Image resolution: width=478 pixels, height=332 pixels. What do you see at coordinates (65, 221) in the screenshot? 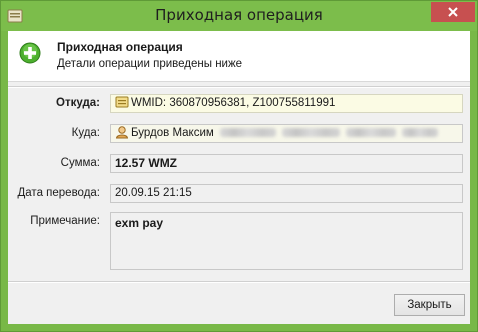
I see `note-label: Примечание:` at bounding box center [65, 221].